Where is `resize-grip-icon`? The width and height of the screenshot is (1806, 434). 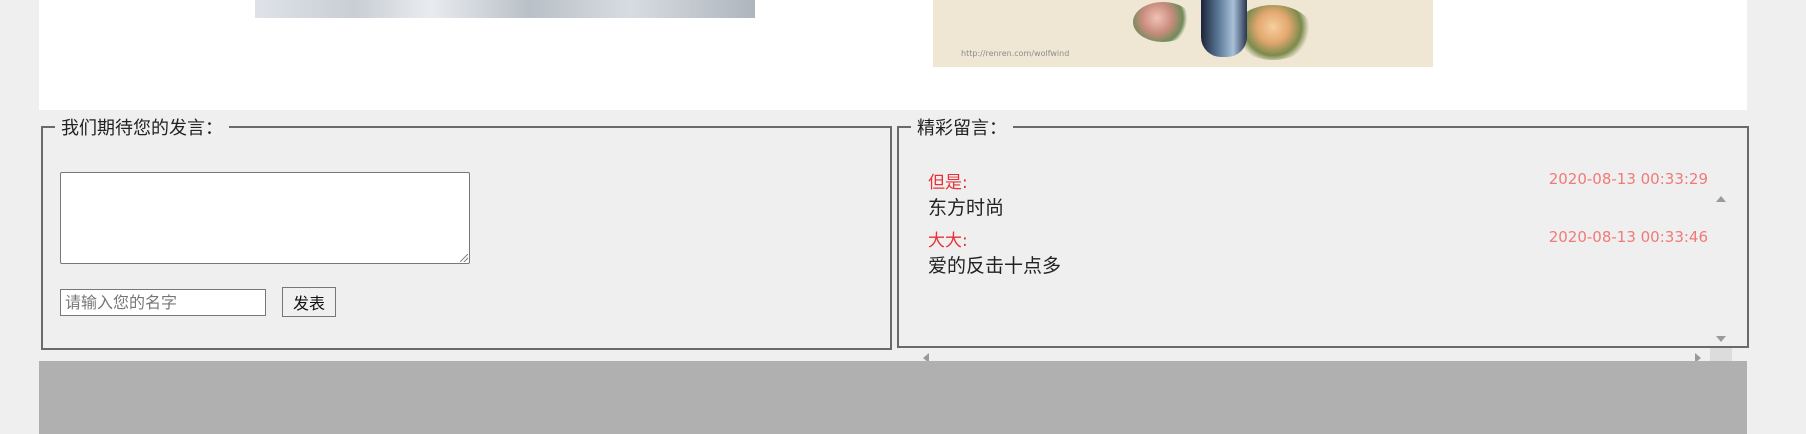
resize-grip-icon is located at coordinates (464, 258).